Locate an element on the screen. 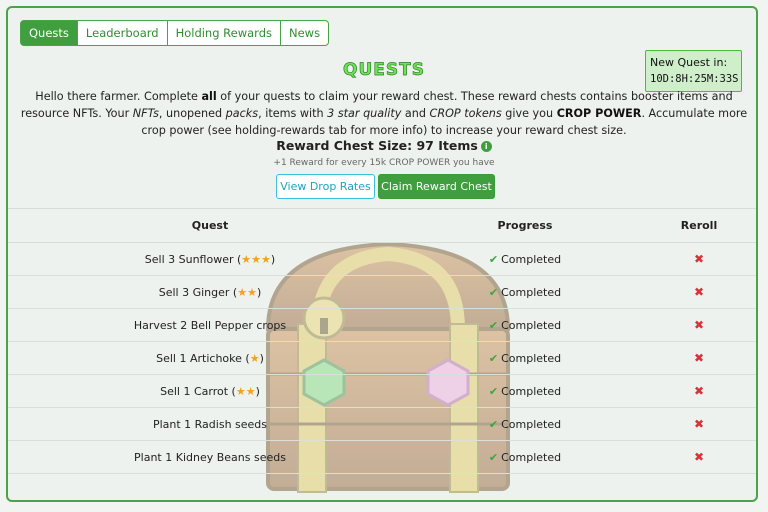 Image resolution: width=768 pixels, height=512 pixels. quest-name: Harvest 2 Bell Pepper crops is located at coordinates (210, 325).